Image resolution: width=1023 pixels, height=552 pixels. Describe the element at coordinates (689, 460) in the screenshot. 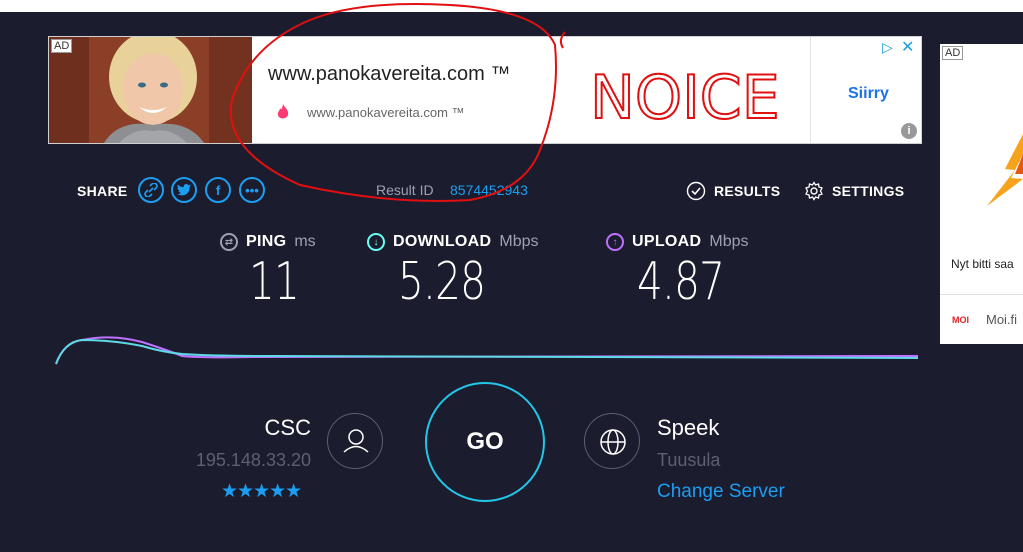

I see `server-location: Tuusula` at that location.